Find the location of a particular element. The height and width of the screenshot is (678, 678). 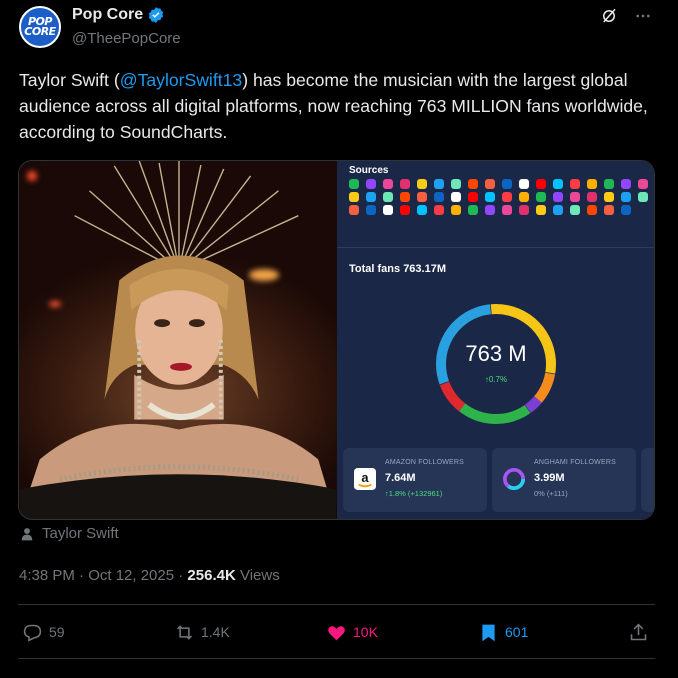

sources-icon-grid is located at coordinates (501, 197).